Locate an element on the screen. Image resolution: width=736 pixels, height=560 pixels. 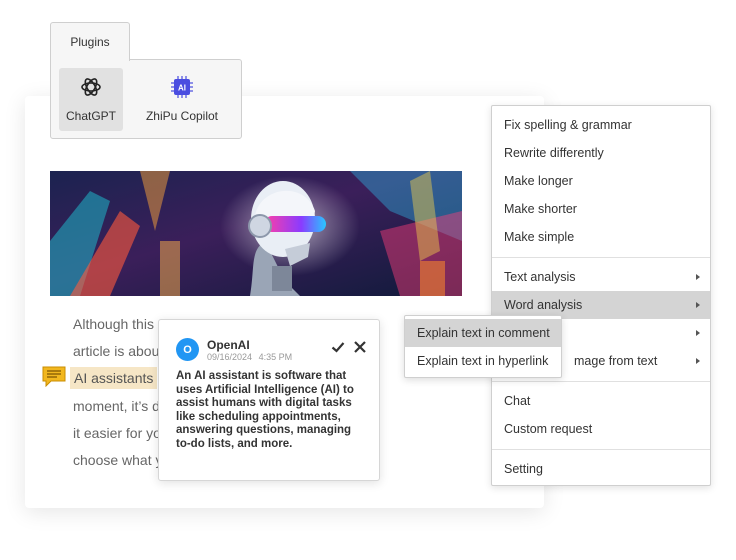
menu-item-label: Word analysis is located at coordinates (543, 305).